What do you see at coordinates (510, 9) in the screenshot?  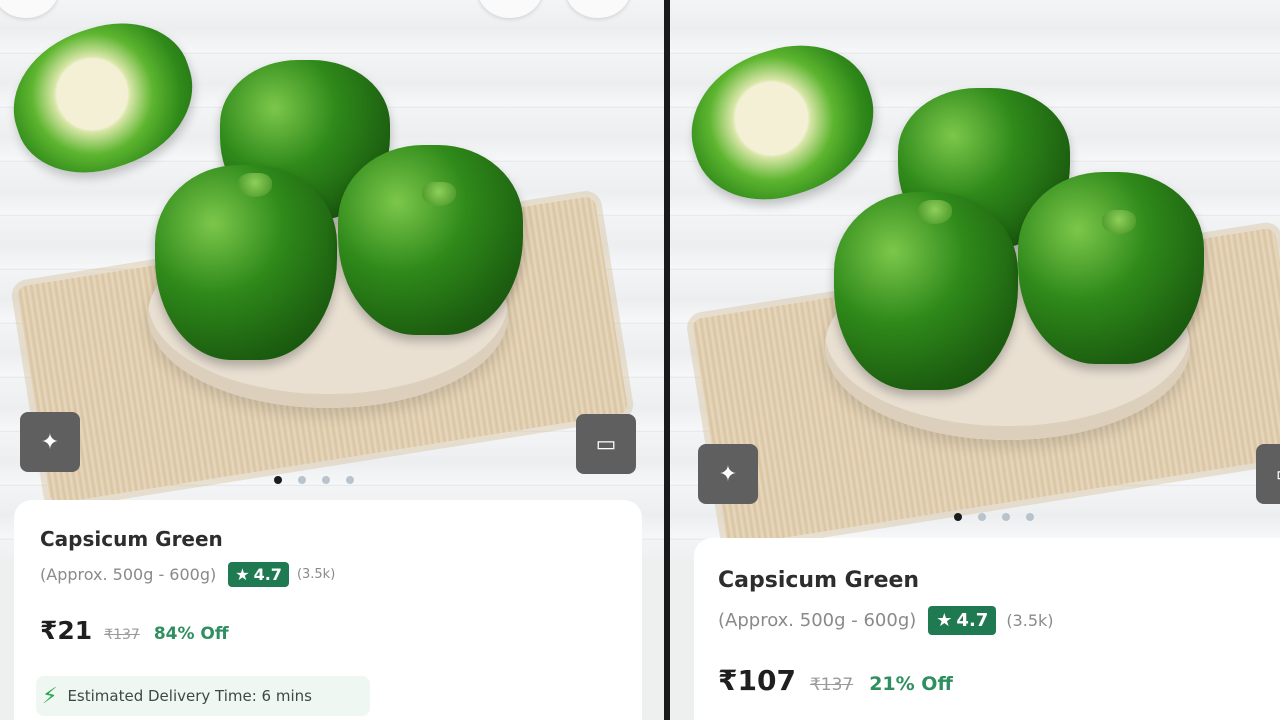 I see `search-button` at bounding box center [510, 9].